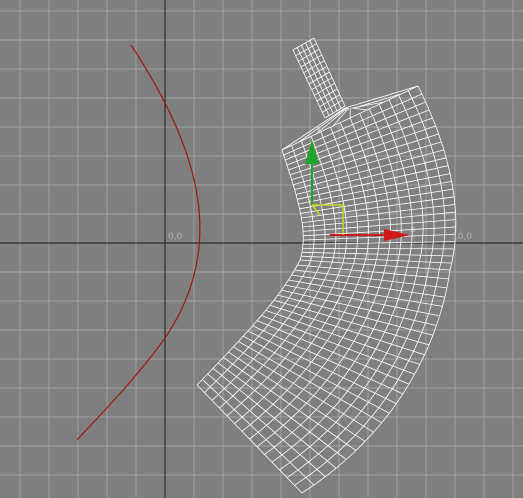 The width and height of the screenshot is (523, 498). What do you see at coordinates (462, 237) in the screenshot?
I see `x-tick-label: 10,0` at bounding box center [462, 237].